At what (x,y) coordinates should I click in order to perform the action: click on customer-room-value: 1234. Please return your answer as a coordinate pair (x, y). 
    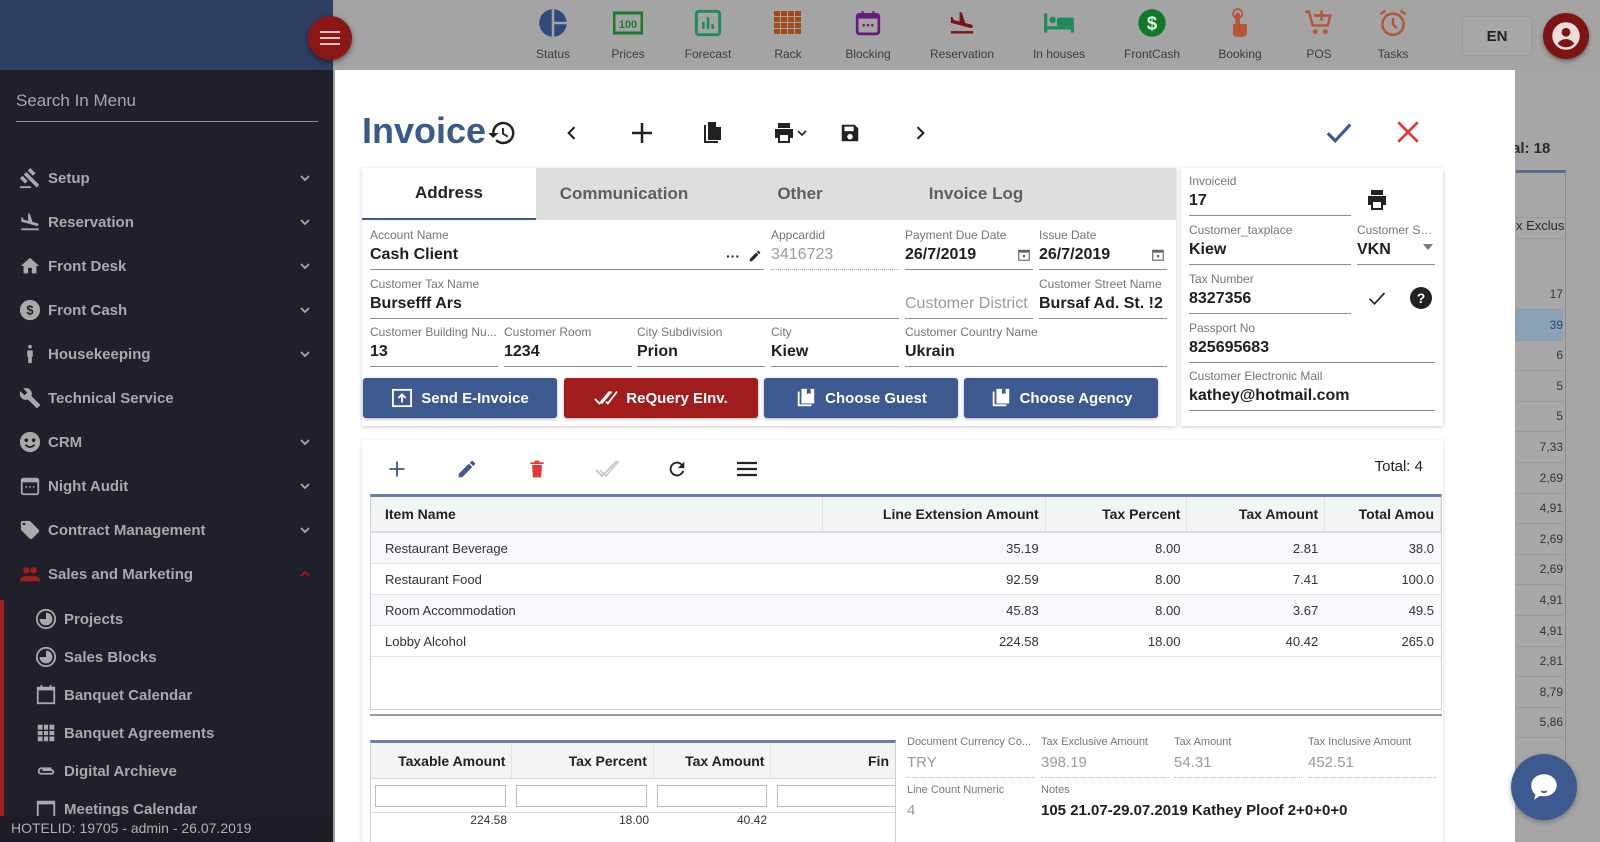
    Looking at the image, I should click on (568, 355).